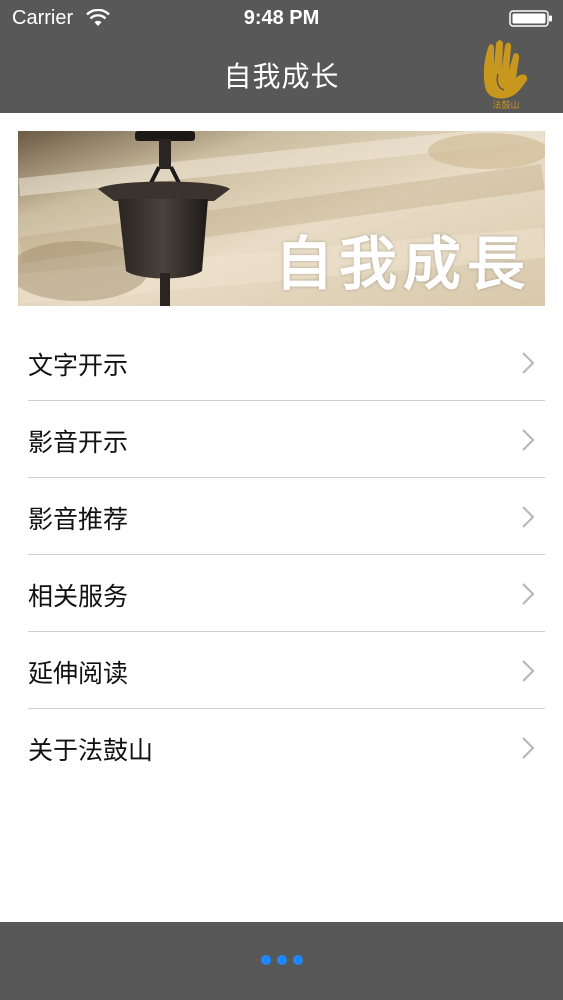 This screenshot has width=563, height=1000. I want to click on bottom-toolbar, so click(281, 961).